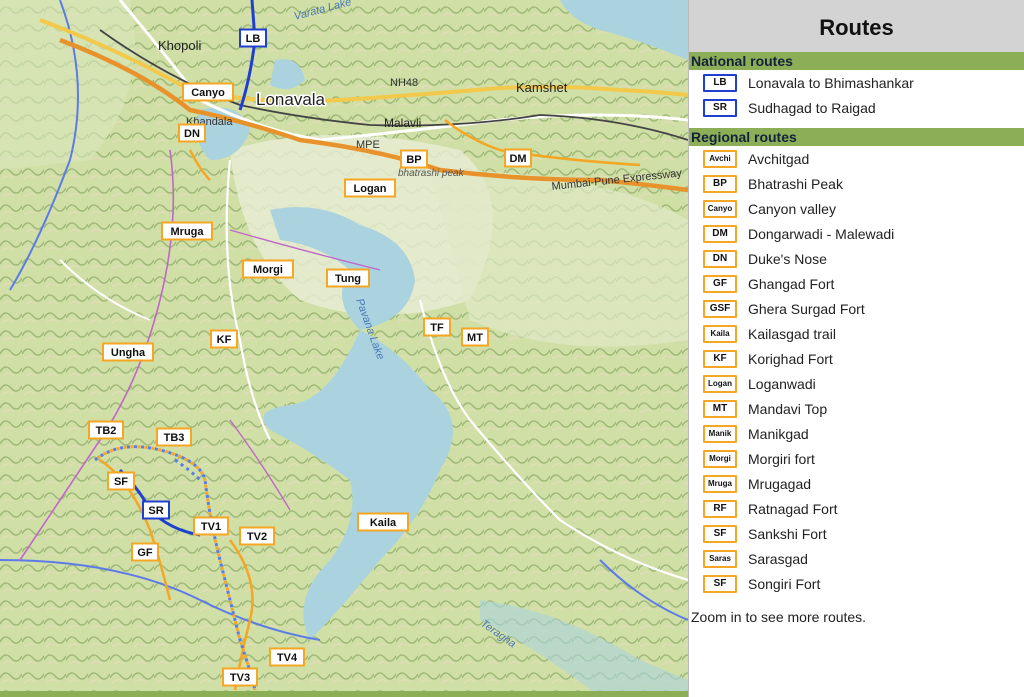 This screenshot has height=697, width=1024. I want to click on map-route-badge: Morgi, so click(268, 269).